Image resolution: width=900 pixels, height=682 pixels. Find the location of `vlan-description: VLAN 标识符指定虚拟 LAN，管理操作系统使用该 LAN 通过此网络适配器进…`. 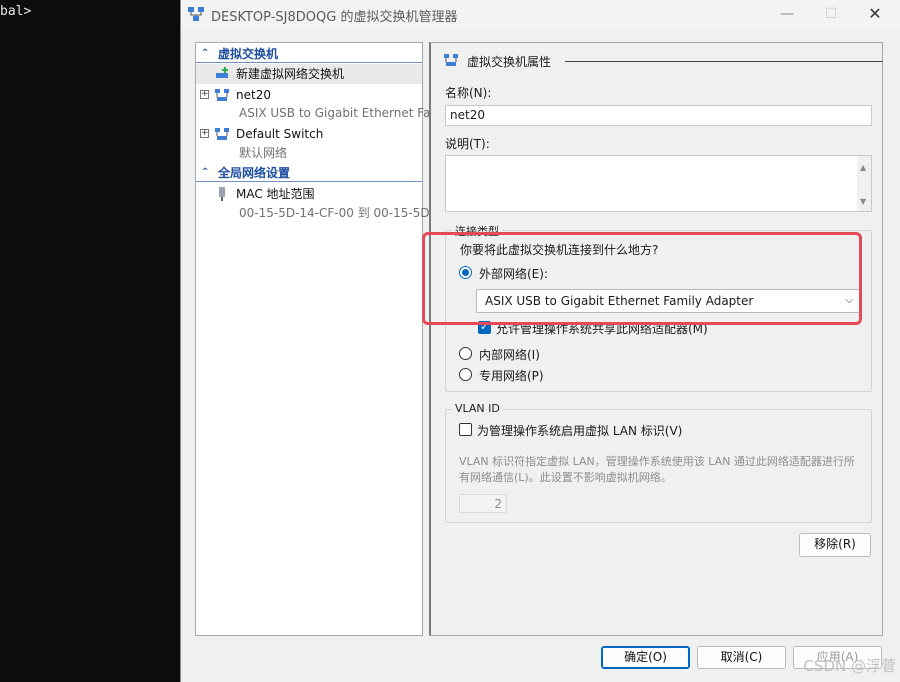

vlan-description: VLAN 标识符指定虚拟 LAN，管理操作系统使用该 LAN 通过此网络适配器进… is located at coordinates (657, 469).